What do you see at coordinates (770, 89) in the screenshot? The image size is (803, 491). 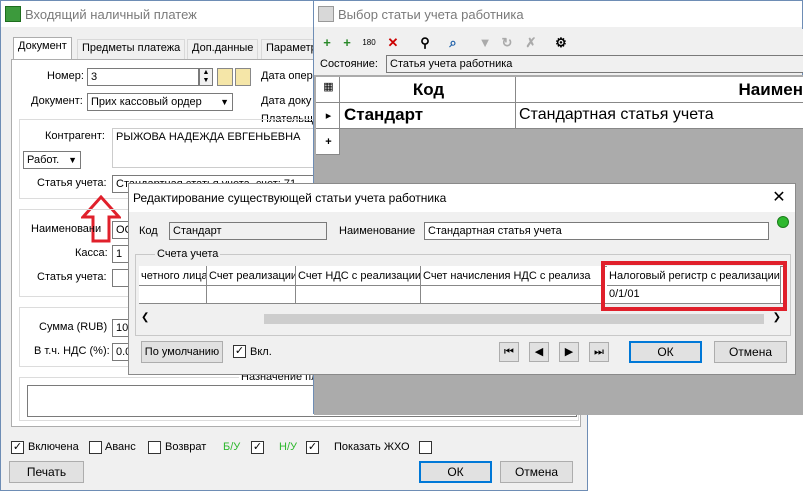 I see `column-header-name-text: Наимен` at bounding box center [770, 89].